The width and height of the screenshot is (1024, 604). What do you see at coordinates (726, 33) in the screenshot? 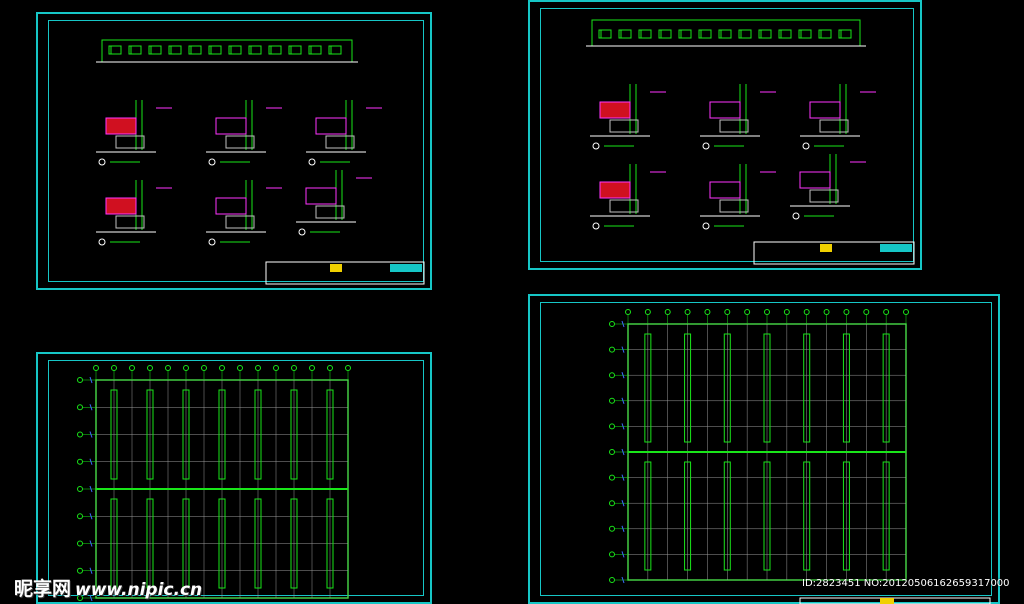
I see `elevation-top-right` at bounding box center [726, 33].